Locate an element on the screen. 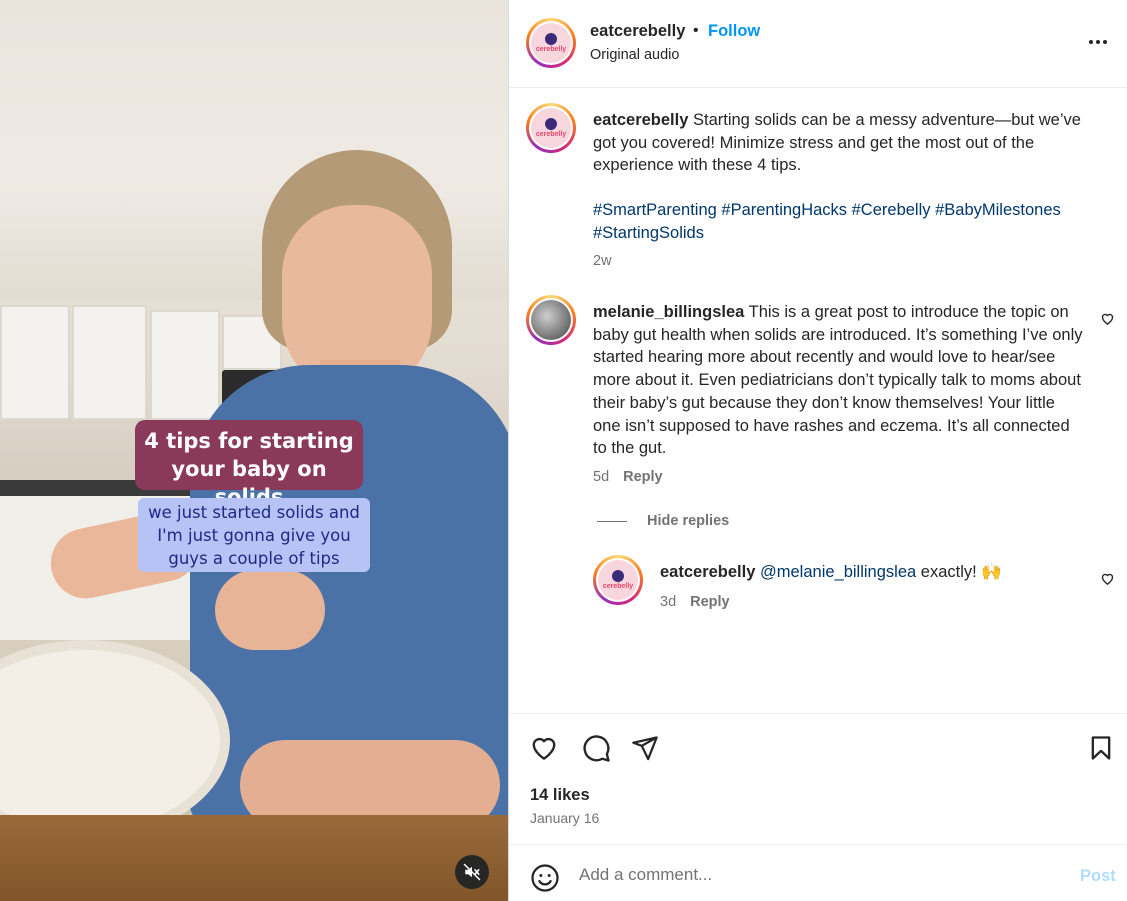  comment-timestamp: 5d is located at coordinates (601, 477).